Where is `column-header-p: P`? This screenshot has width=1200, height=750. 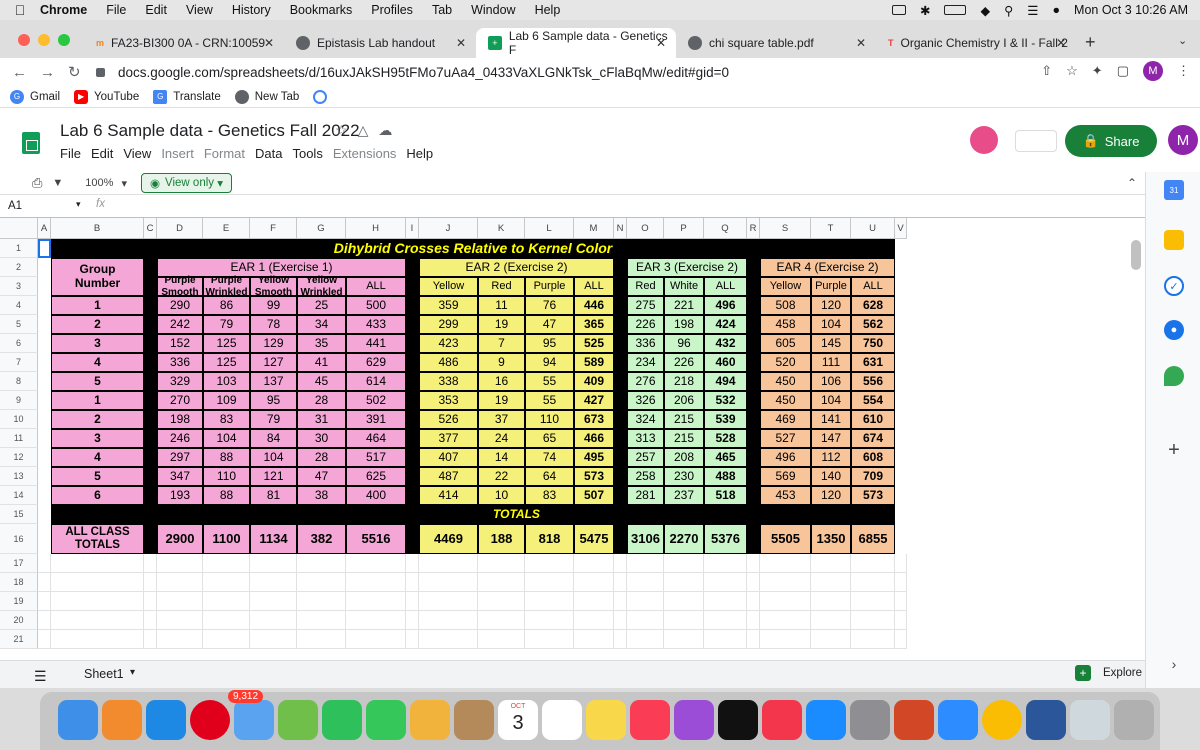
column-header-p: P is located at coordinates (684, 228).